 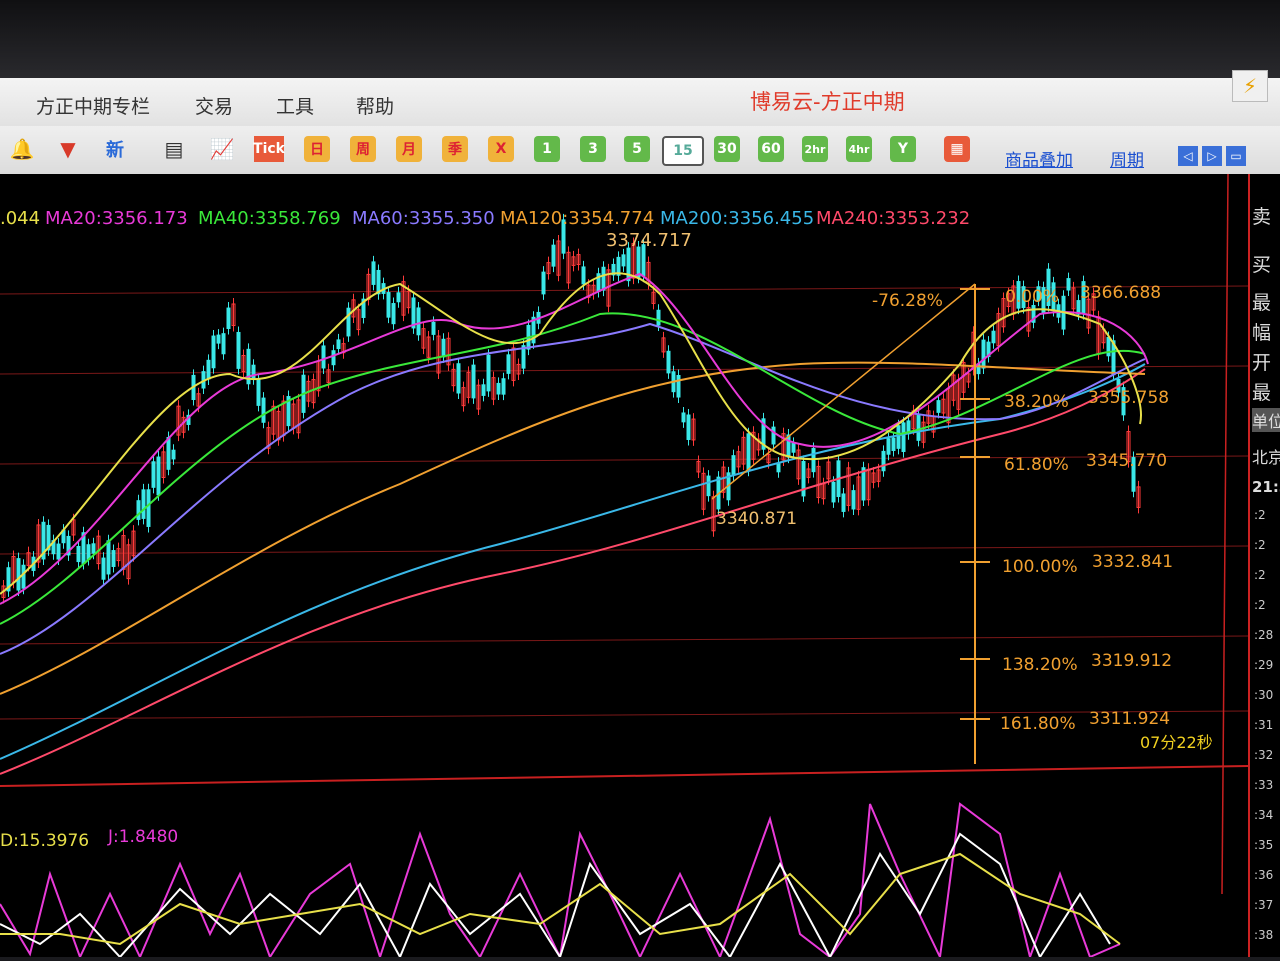 What do you see at coordinates (20, 218) in the screenshot?
I see `ma10-legend: .044` at bounding box center [20, 218].